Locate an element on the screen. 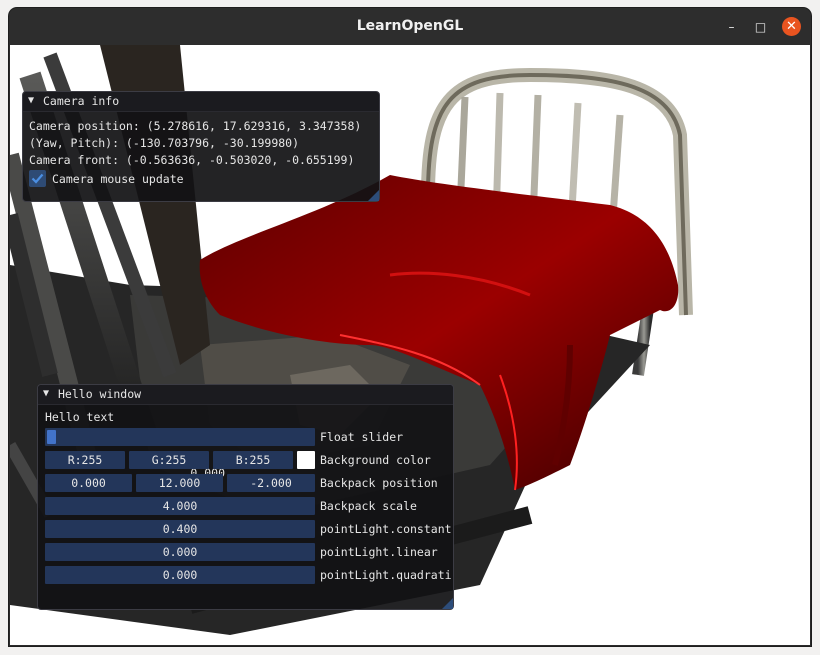  float-slider: 0.000 is located at coordinates (180, 454).